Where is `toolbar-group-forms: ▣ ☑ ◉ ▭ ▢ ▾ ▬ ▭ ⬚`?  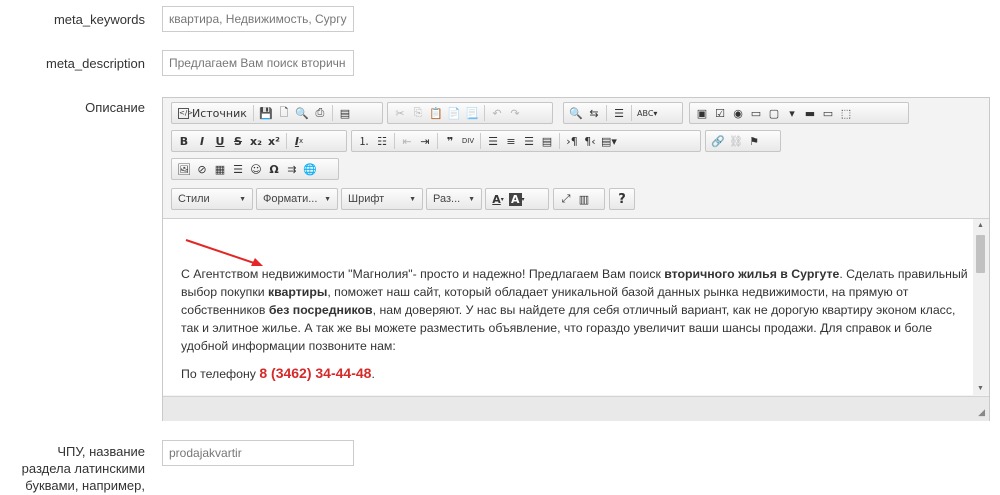
toolbar-group-forms: ▣ ☑ ◉ ▭ ▢ ▾ ▬ ▭ ⬚ is located at coordinates (799, 113).